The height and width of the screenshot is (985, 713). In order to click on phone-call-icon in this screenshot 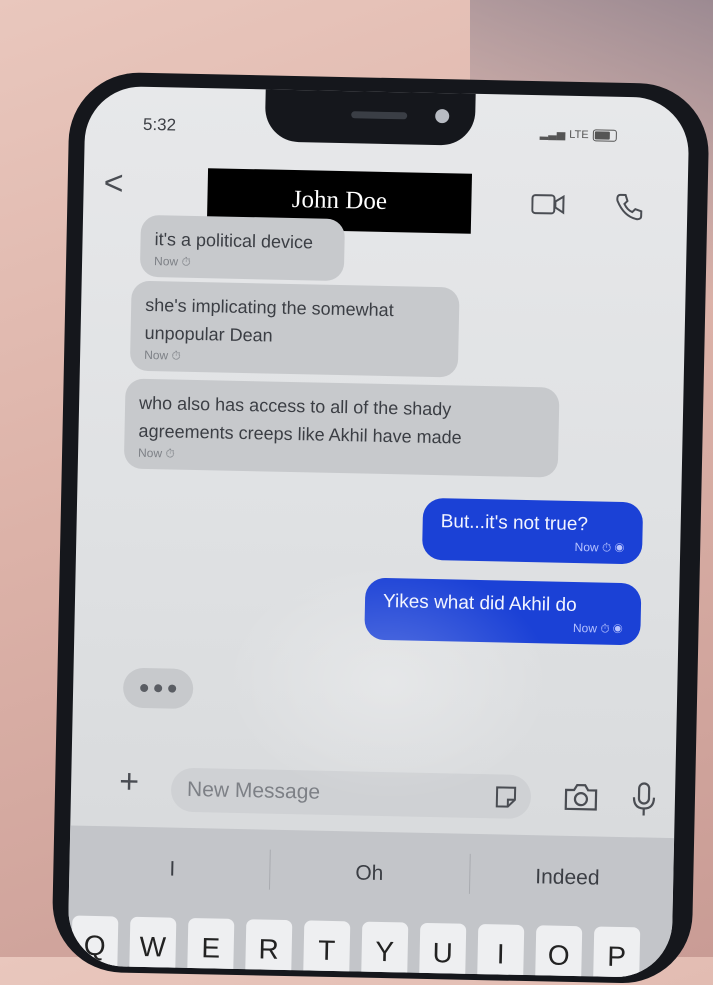, I will do `click(628, 207)`.